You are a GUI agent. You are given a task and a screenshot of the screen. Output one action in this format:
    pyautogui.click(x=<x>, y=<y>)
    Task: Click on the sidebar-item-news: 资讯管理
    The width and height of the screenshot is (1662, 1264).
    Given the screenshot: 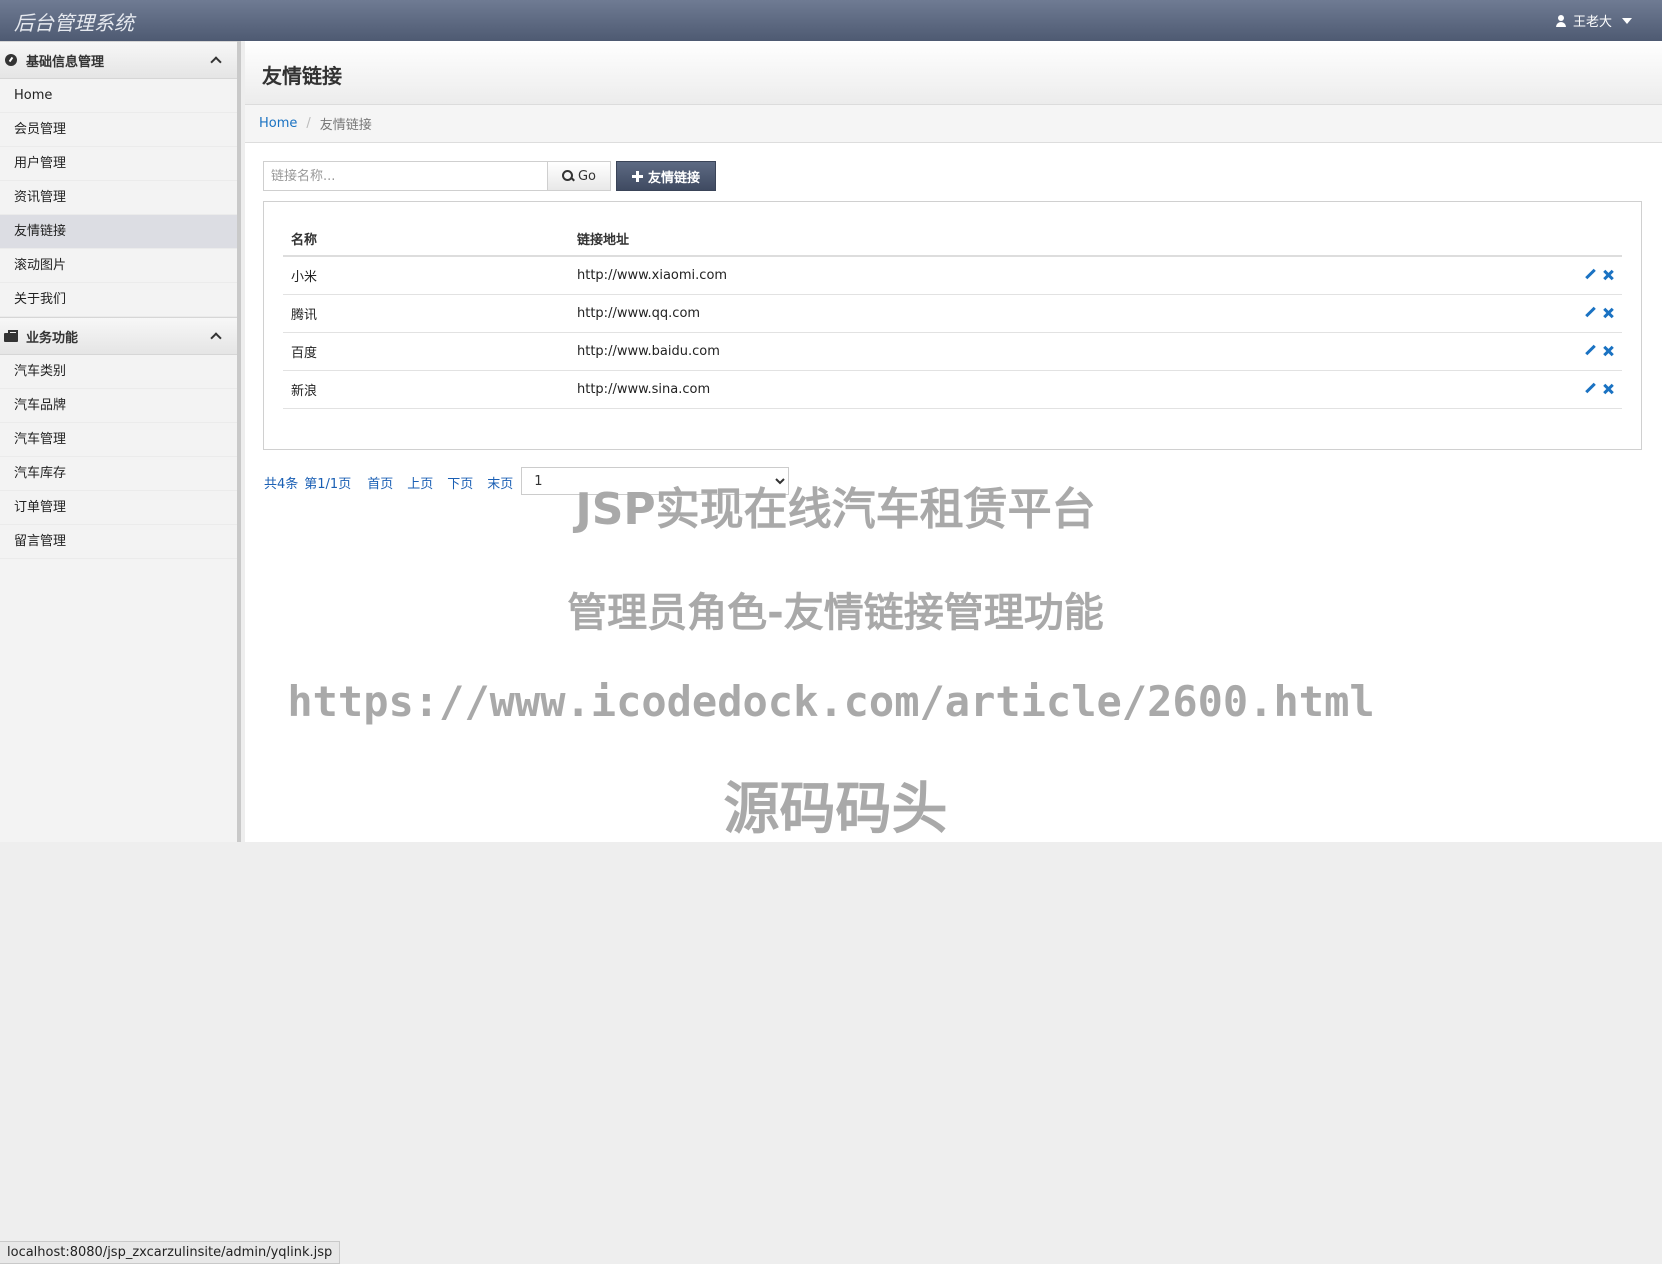 What is the action you would take?
    pyautogui.click(x=118, y=198)
    